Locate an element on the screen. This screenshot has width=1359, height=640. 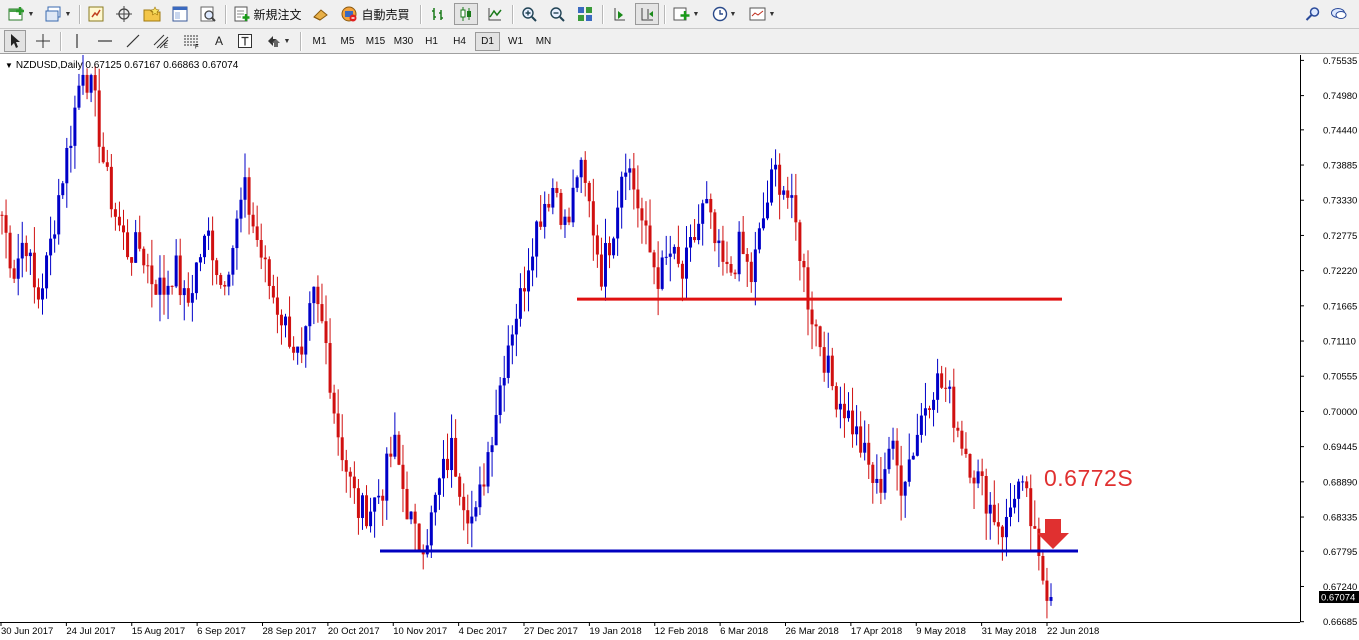
arrows-tool-button: ▼ is located at coordinates (278, 41).